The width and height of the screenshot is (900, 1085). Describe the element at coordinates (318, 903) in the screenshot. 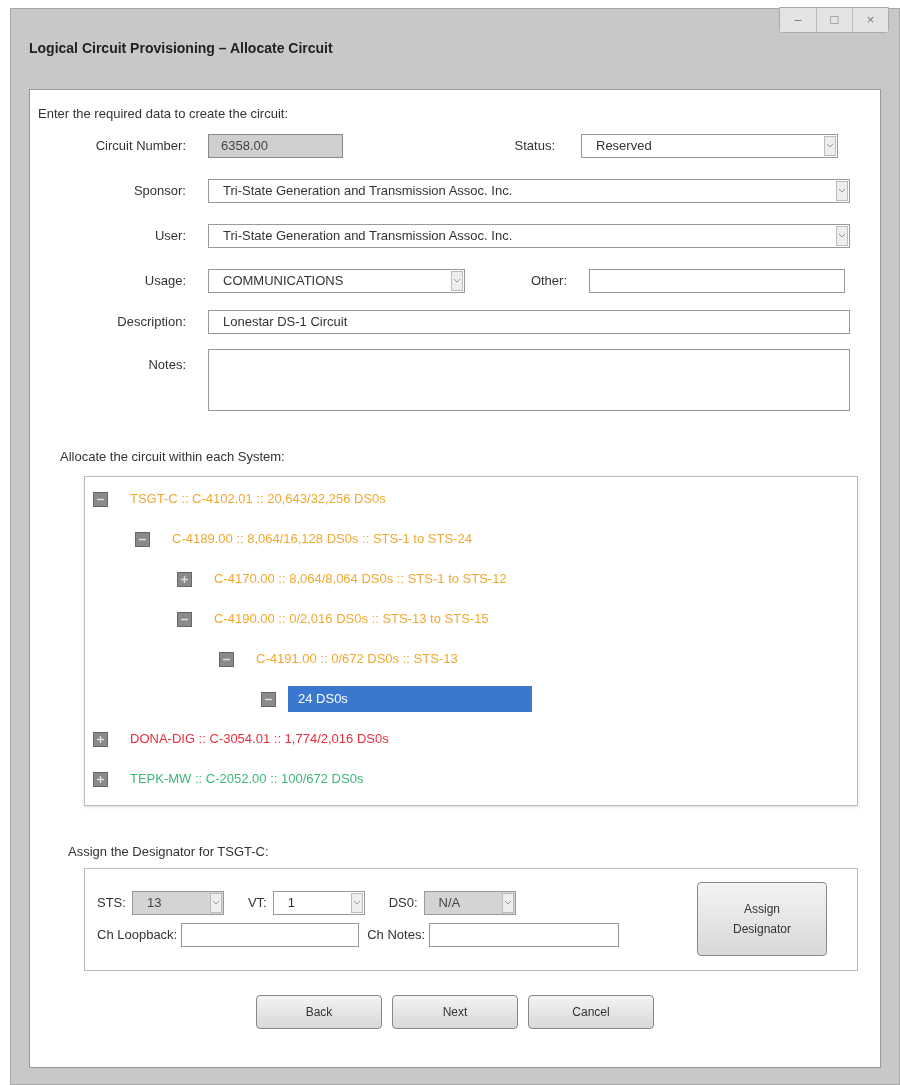

I see `dropdown: 1` at that location.